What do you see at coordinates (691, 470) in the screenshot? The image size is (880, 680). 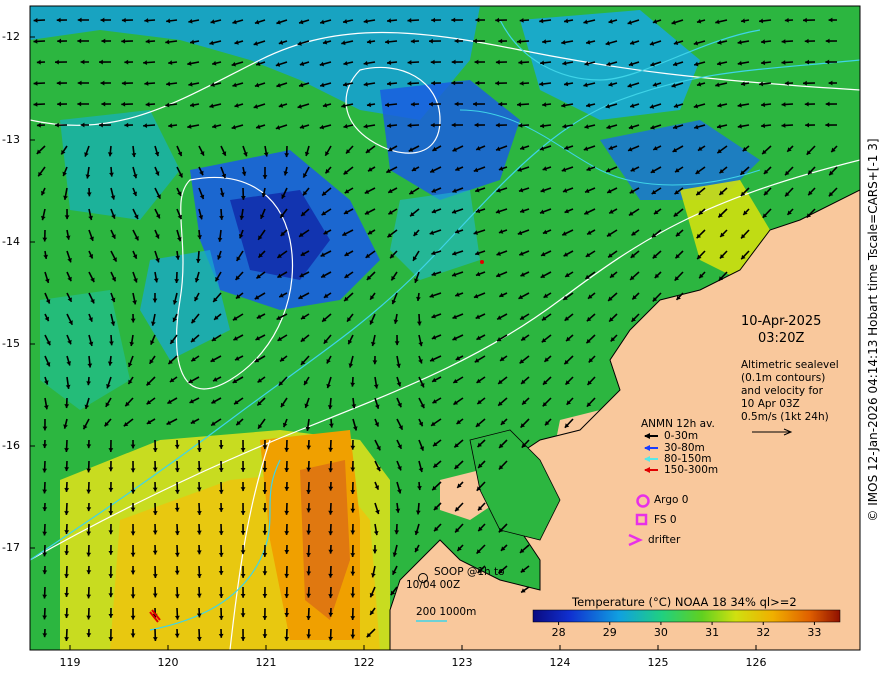 I see `anmn-legend-item: 150-300m` at bounding box center [691, 470].